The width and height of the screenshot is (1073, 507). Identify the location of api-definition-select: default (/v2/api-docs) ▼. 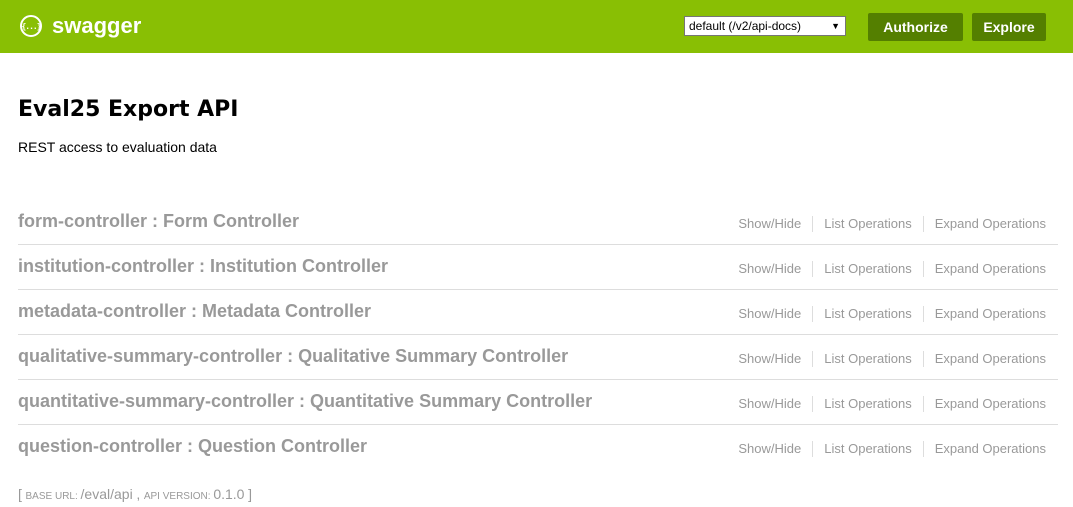
(765, 26).